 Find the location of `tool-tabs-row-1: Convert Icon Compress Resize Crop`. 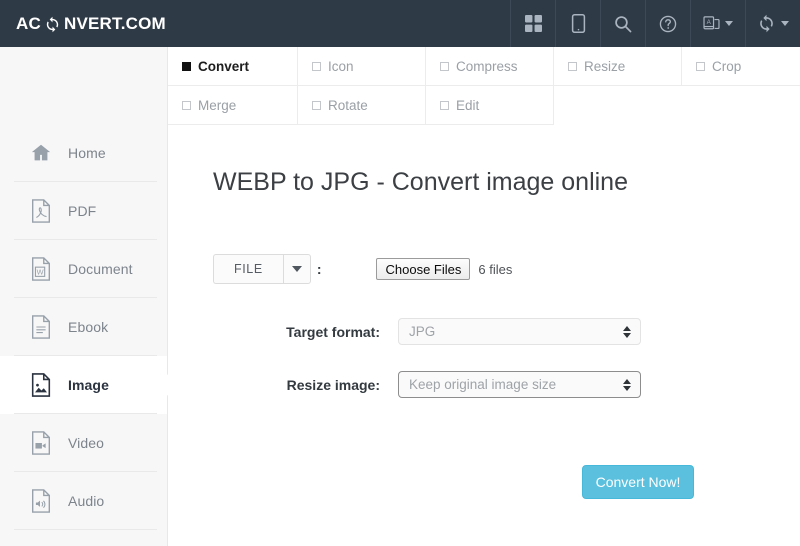

tool-tabs-row-1: Convert Icon Compress Resize Crop is located at coordinates (484, 66).